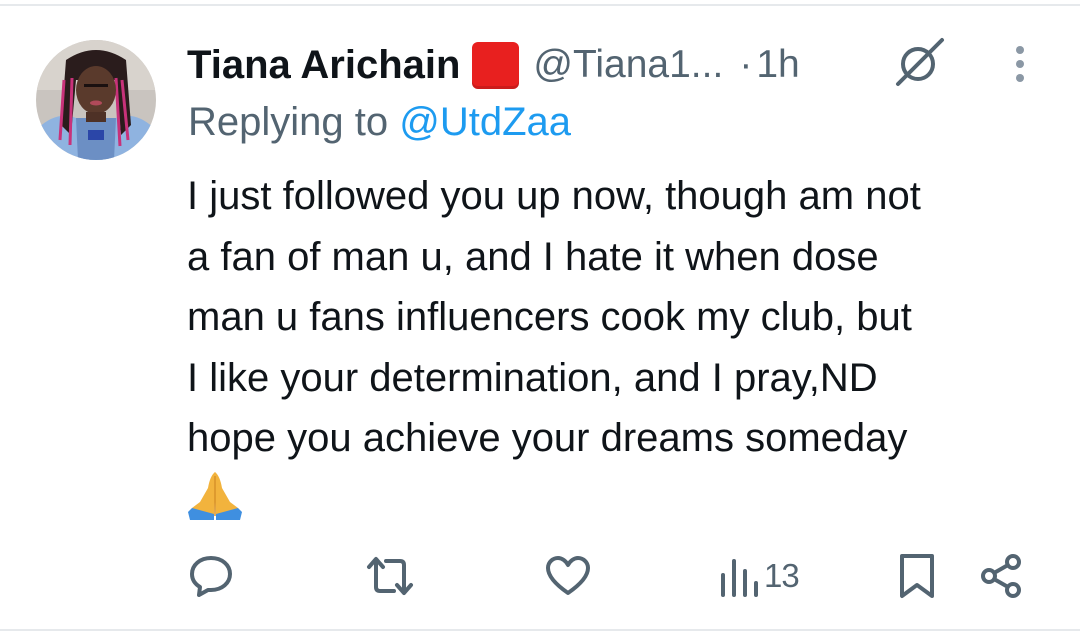 The height and width of the screenshot is (637, 1080). I want to click on tweet-header: Tiana Arichain @Tiana1... · 1h, so click(493, 65).